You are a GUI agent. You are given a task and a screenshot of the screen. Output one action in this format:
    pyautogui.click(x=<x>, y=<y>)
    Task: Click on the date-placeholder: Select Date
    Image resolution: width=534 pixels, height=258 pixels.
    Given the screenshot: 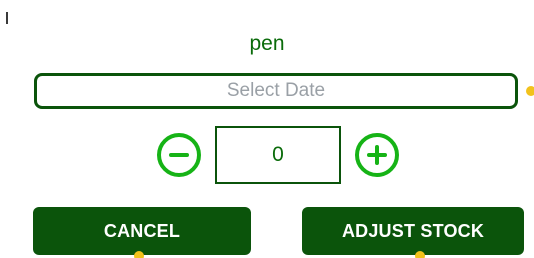 What is the action you would take?
    pyautogui.click(x=276, y=90)
    